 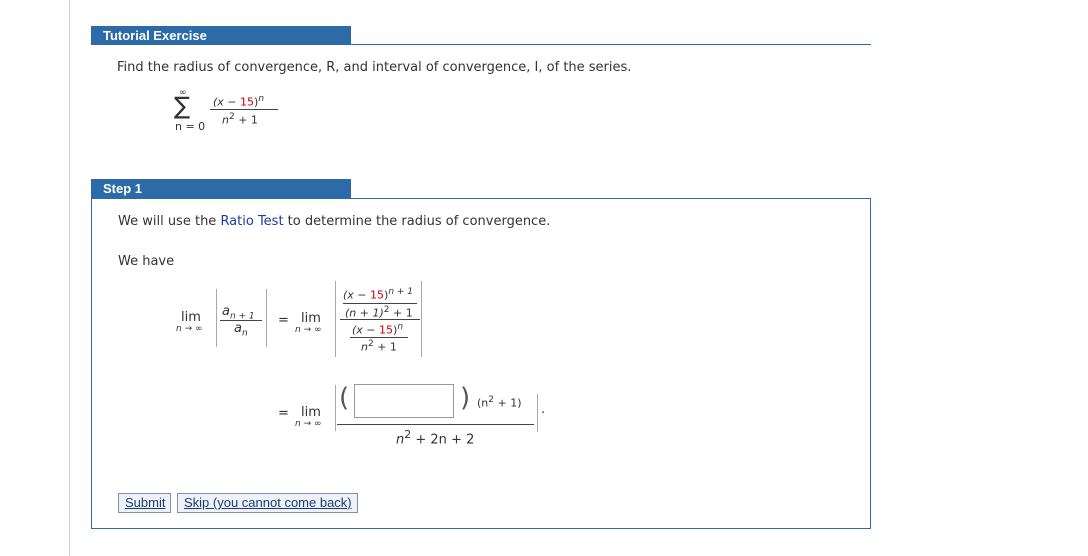 What do you see at coordinates (190, 126) in the screenshot?
I see `sigma-lower: n = 0` at bounding box center [190, 126].